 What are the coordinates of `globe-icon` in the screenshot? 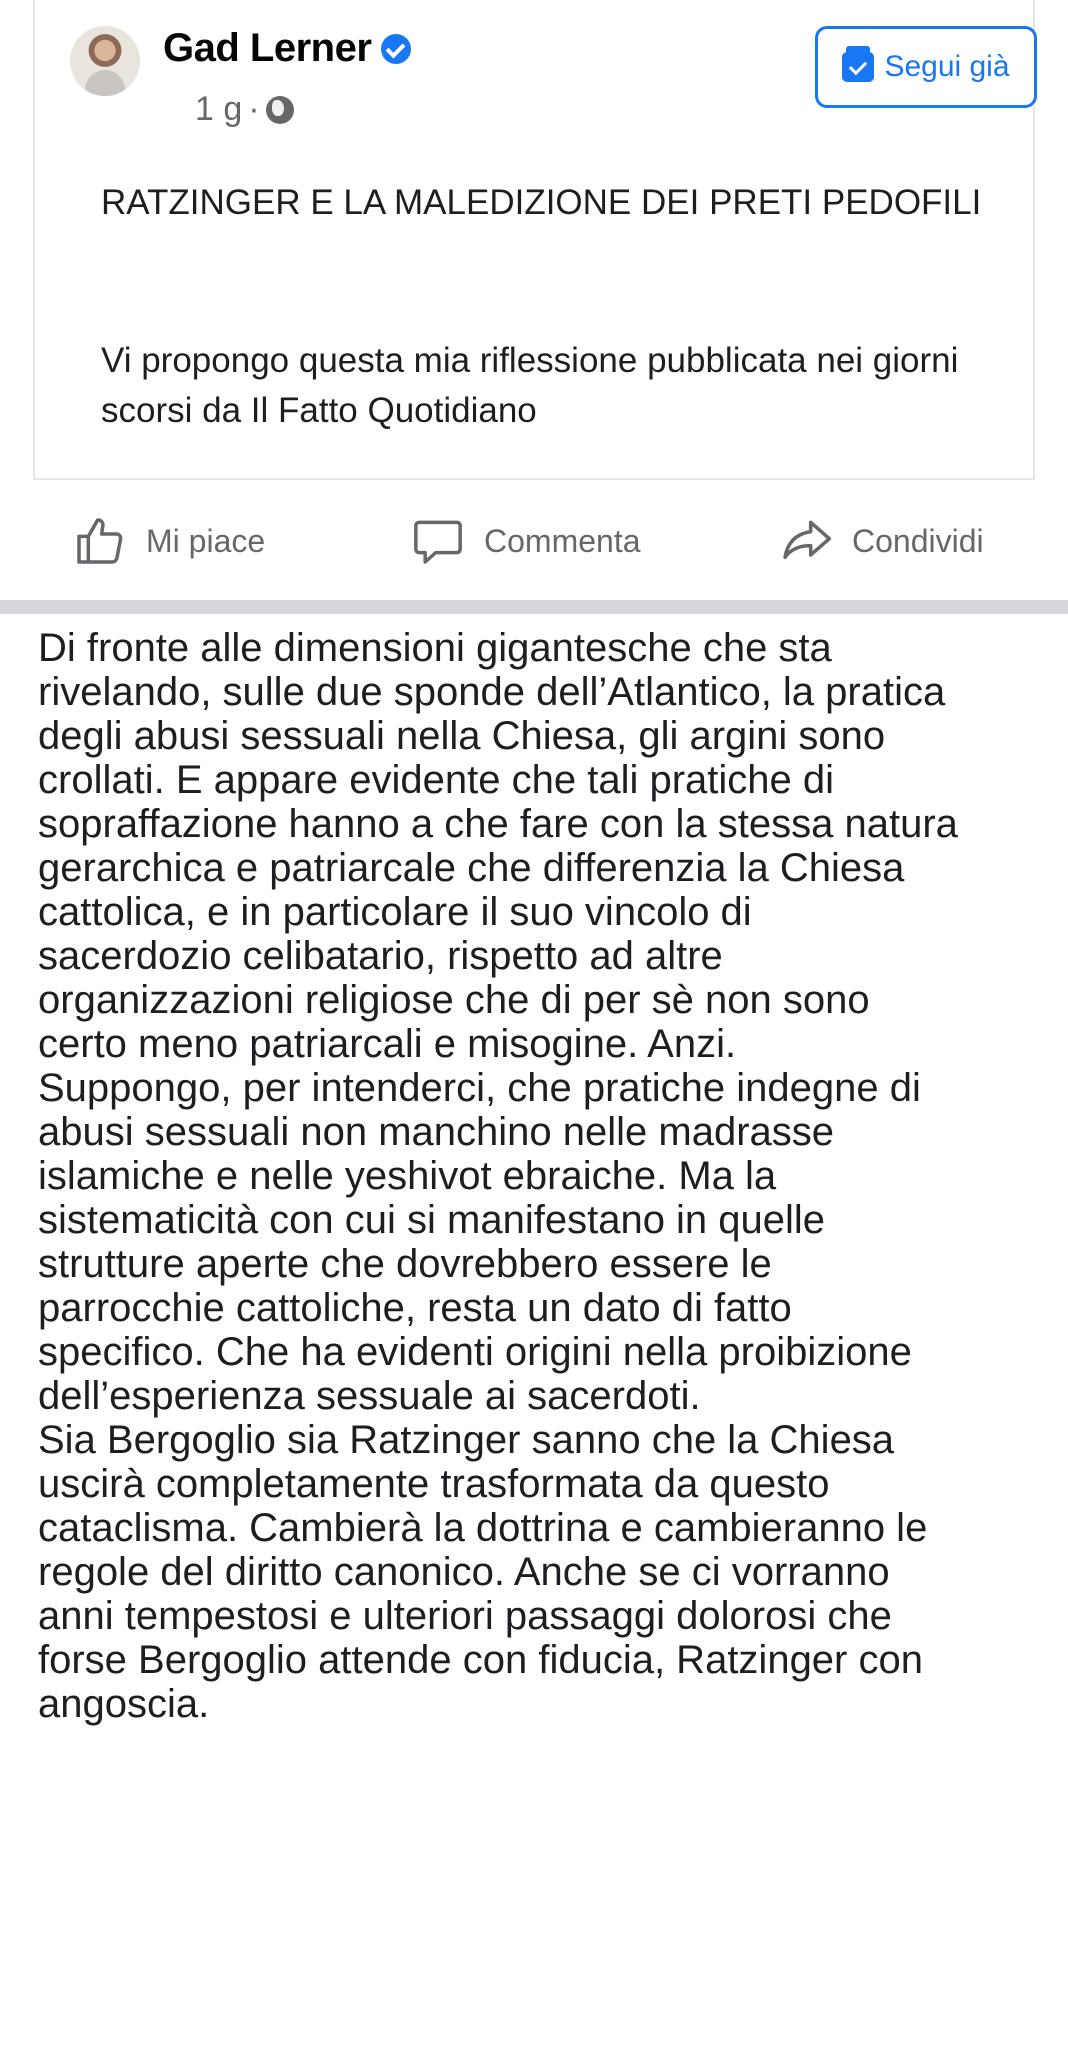 It's located at (279, 109).